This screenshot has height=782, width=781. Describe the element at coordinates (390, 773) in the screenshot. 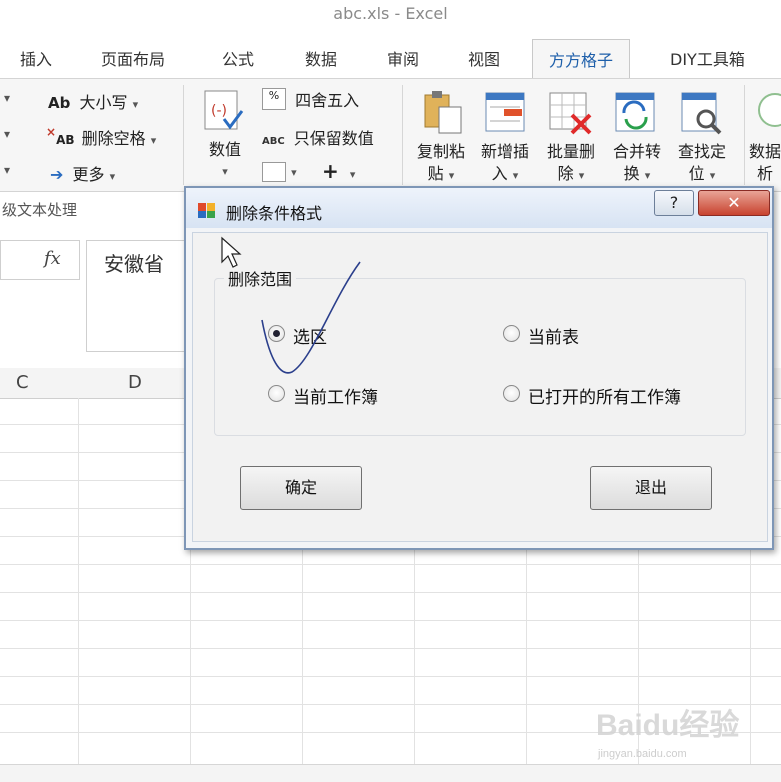

I see `status-bar` at that location.